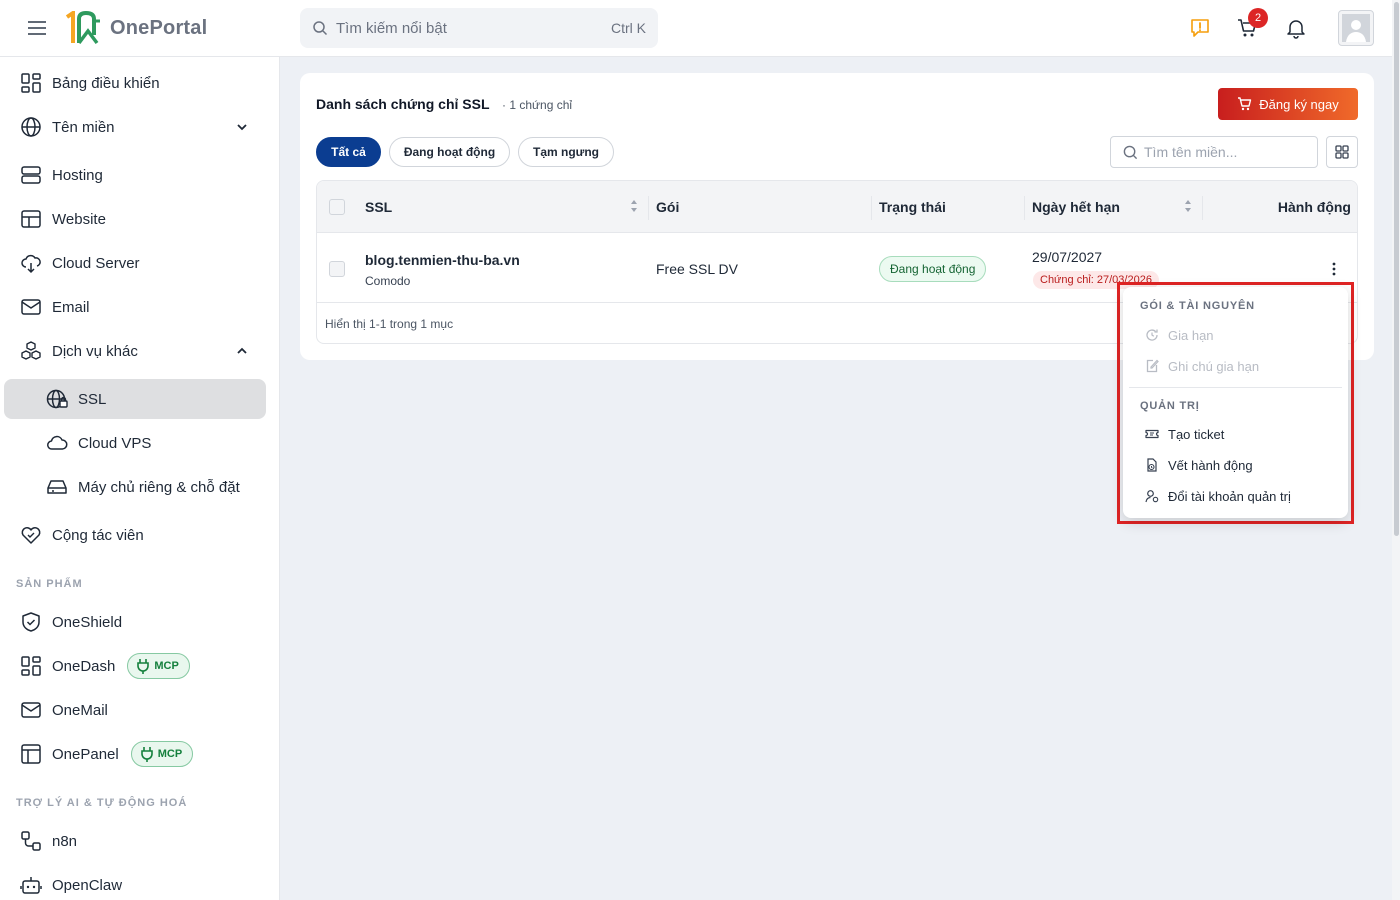 The width and height of the screenshot is (1400, 900). What do you see at coordinates (57, 399) in the screenshot?
I see `ssl-globe-icon` at bounding box center [57, 399].